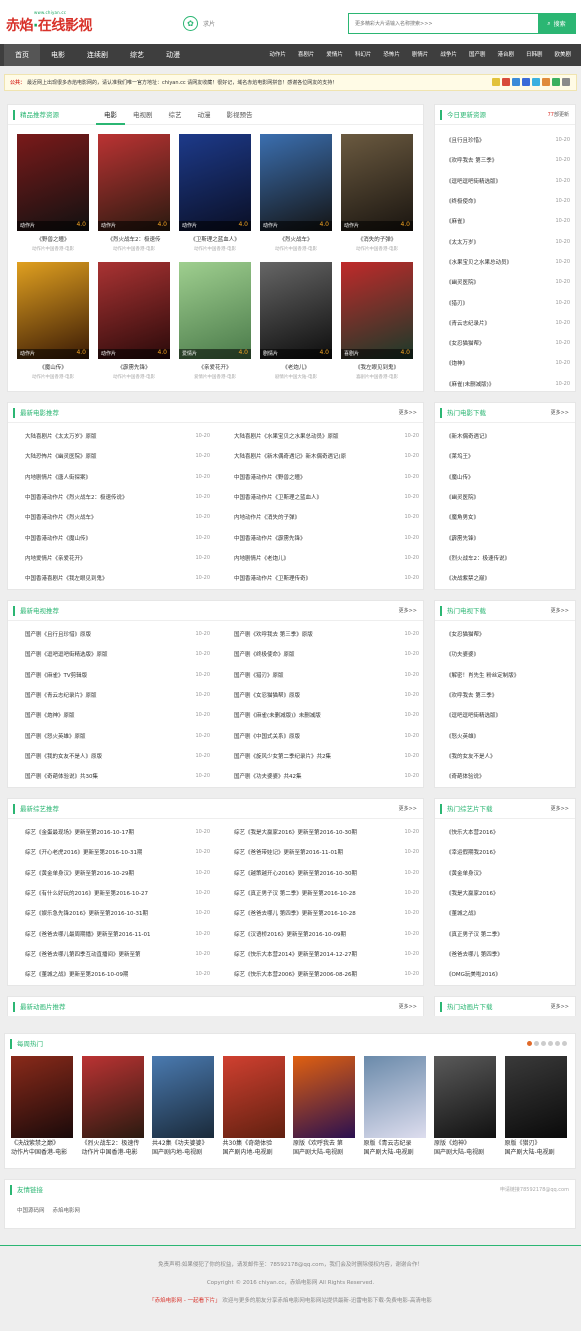 This screenshot has height=1331, width=581. I want to click on list-item: 《欢呼我去 第三季》, so click(508, 695).